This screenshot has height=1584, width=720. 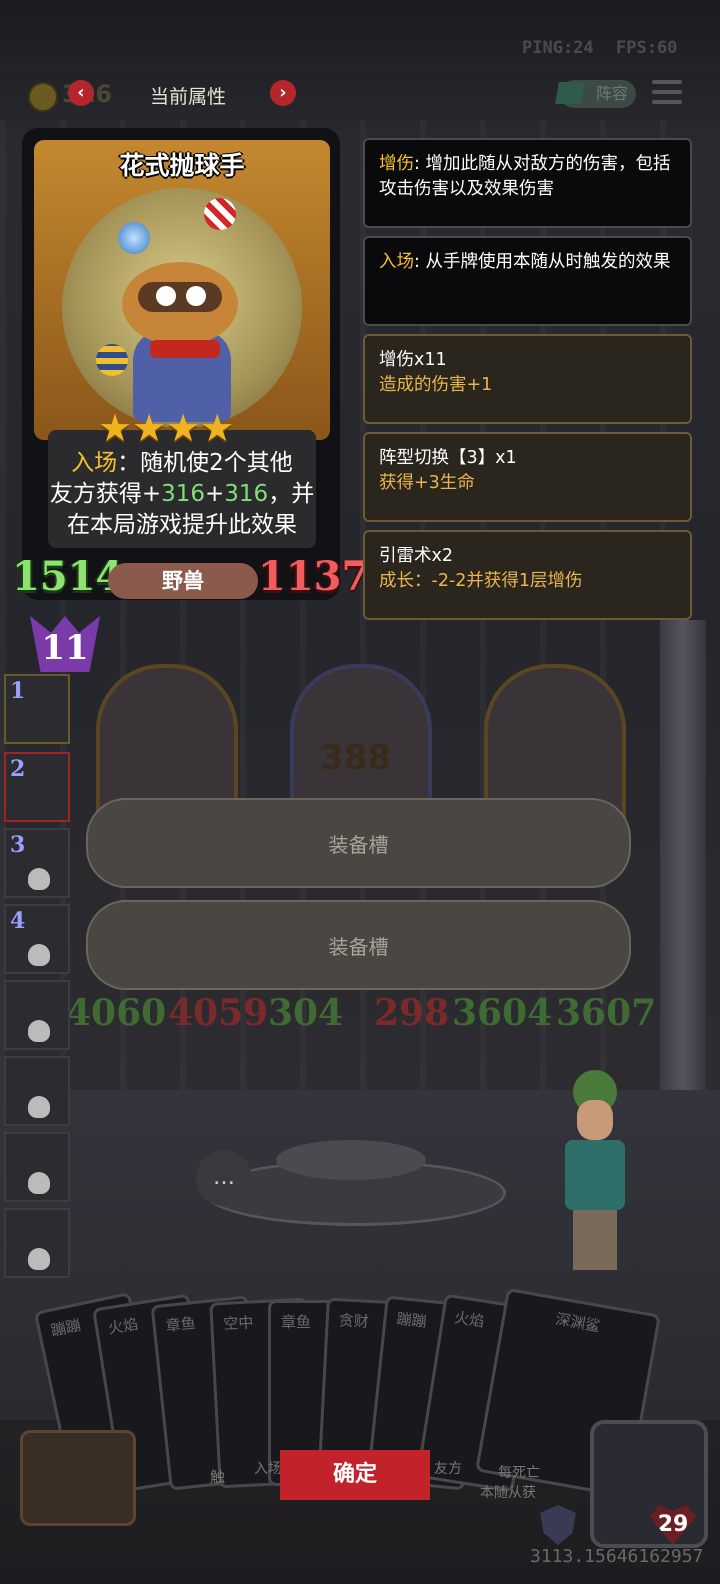 I want to click on tier-badge: 11, so click(x=65, y=644).